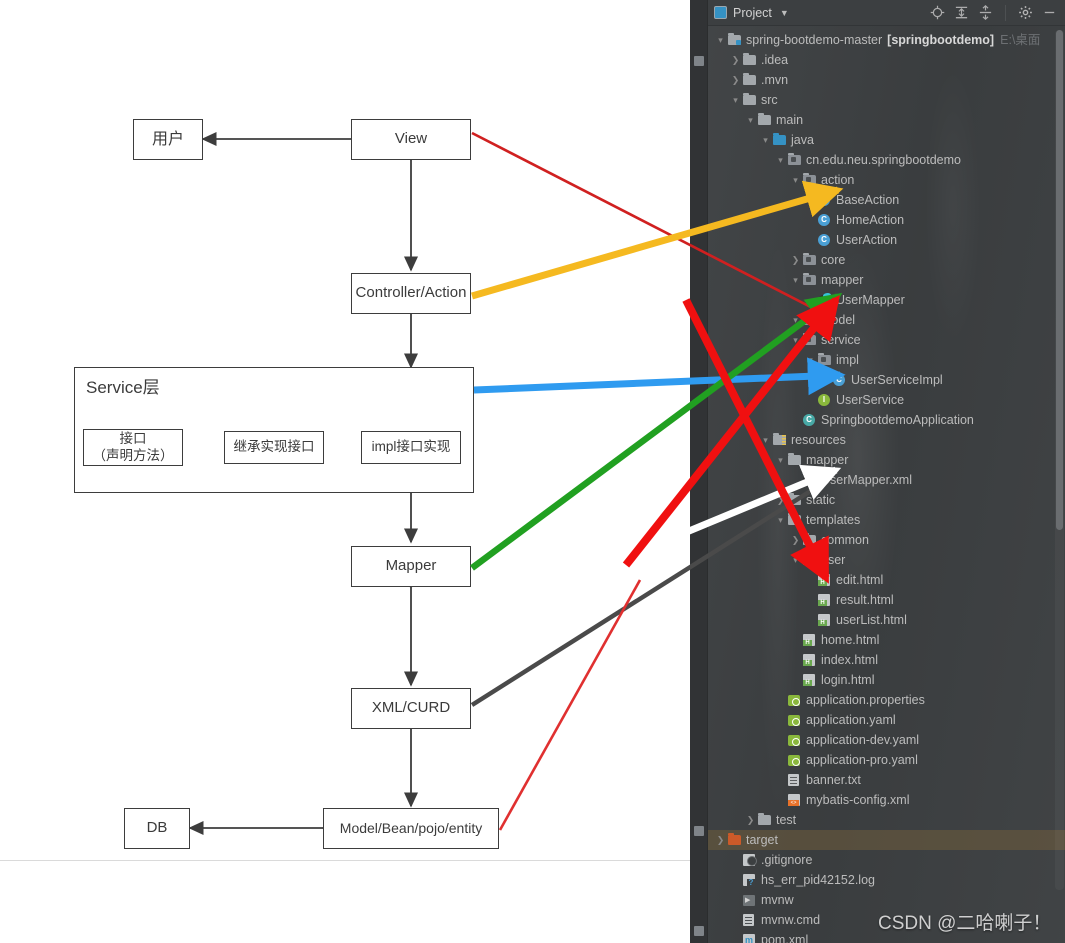 The image size is (1065, 943). What do you see at coordinates (886, 840) in the screenshot?
I see `tree-row-target: ❯ target` at bounding box center [886, 840].